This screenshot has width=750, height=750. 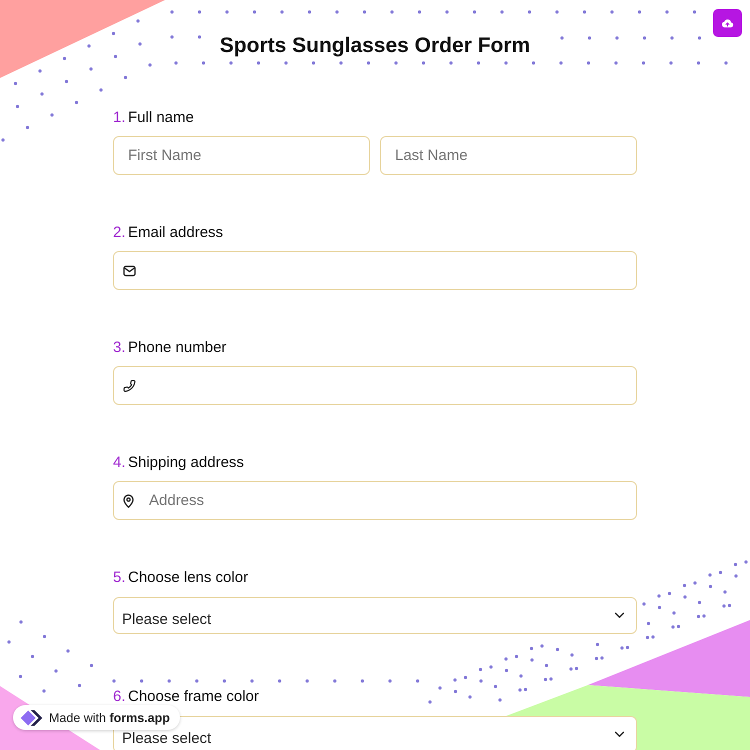 I want to click on question-number: 1., so click(x=120, y=117).